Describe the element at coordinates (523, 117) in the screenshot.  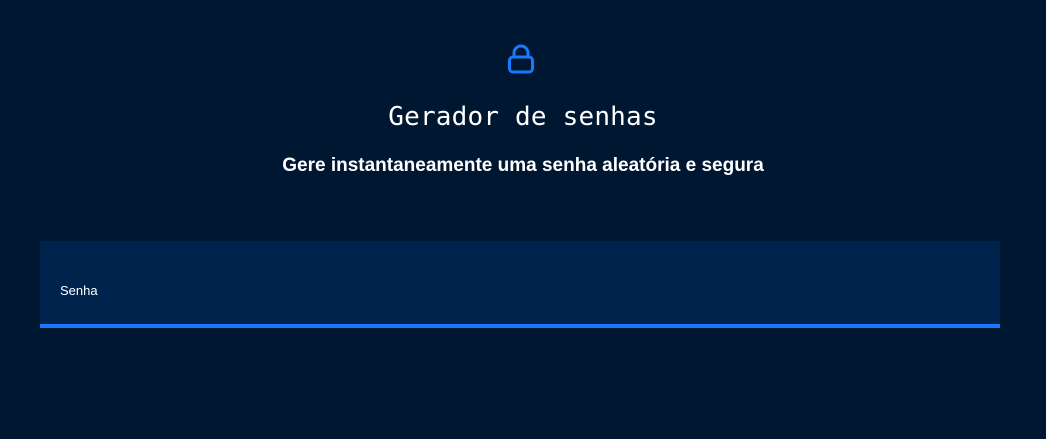
I see `page-title: Gerador de senhas` at that location.